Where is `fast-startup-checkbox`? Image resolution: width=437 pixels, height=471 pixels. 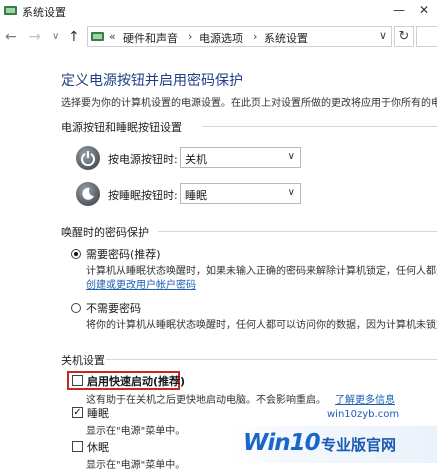 fast-startup-checkbox is located at coordinates (77, 380).